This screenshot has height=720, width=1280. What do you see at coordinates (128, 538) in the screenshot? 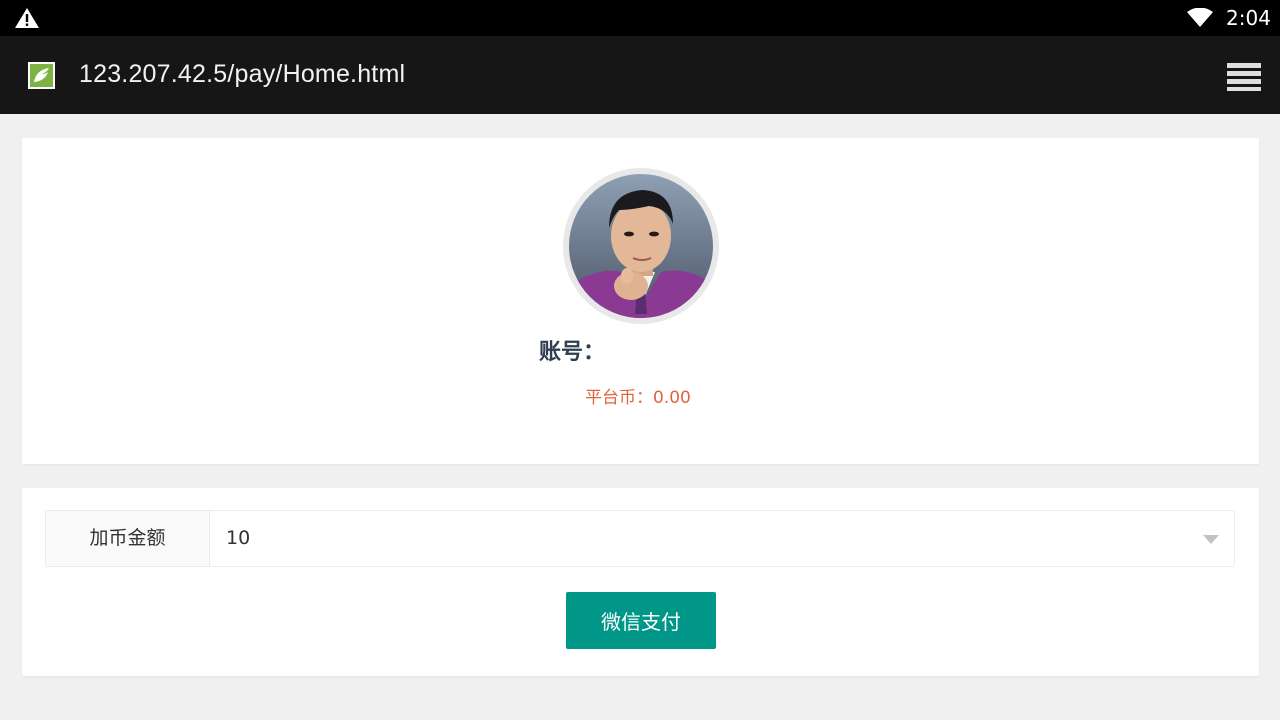
I see `amount-label: 加币金额` at bounding box center [128, 538].